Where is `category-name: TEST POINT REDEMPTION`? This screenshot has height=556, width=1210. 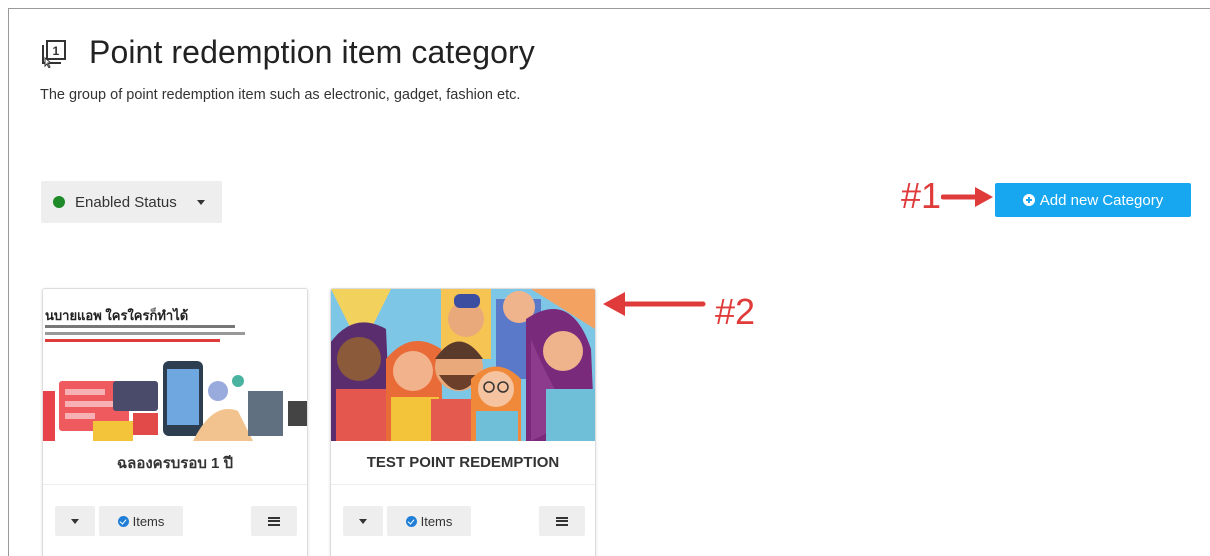
category-name: TEST POINT REDEMPTION is located at coordinates (463, 463).